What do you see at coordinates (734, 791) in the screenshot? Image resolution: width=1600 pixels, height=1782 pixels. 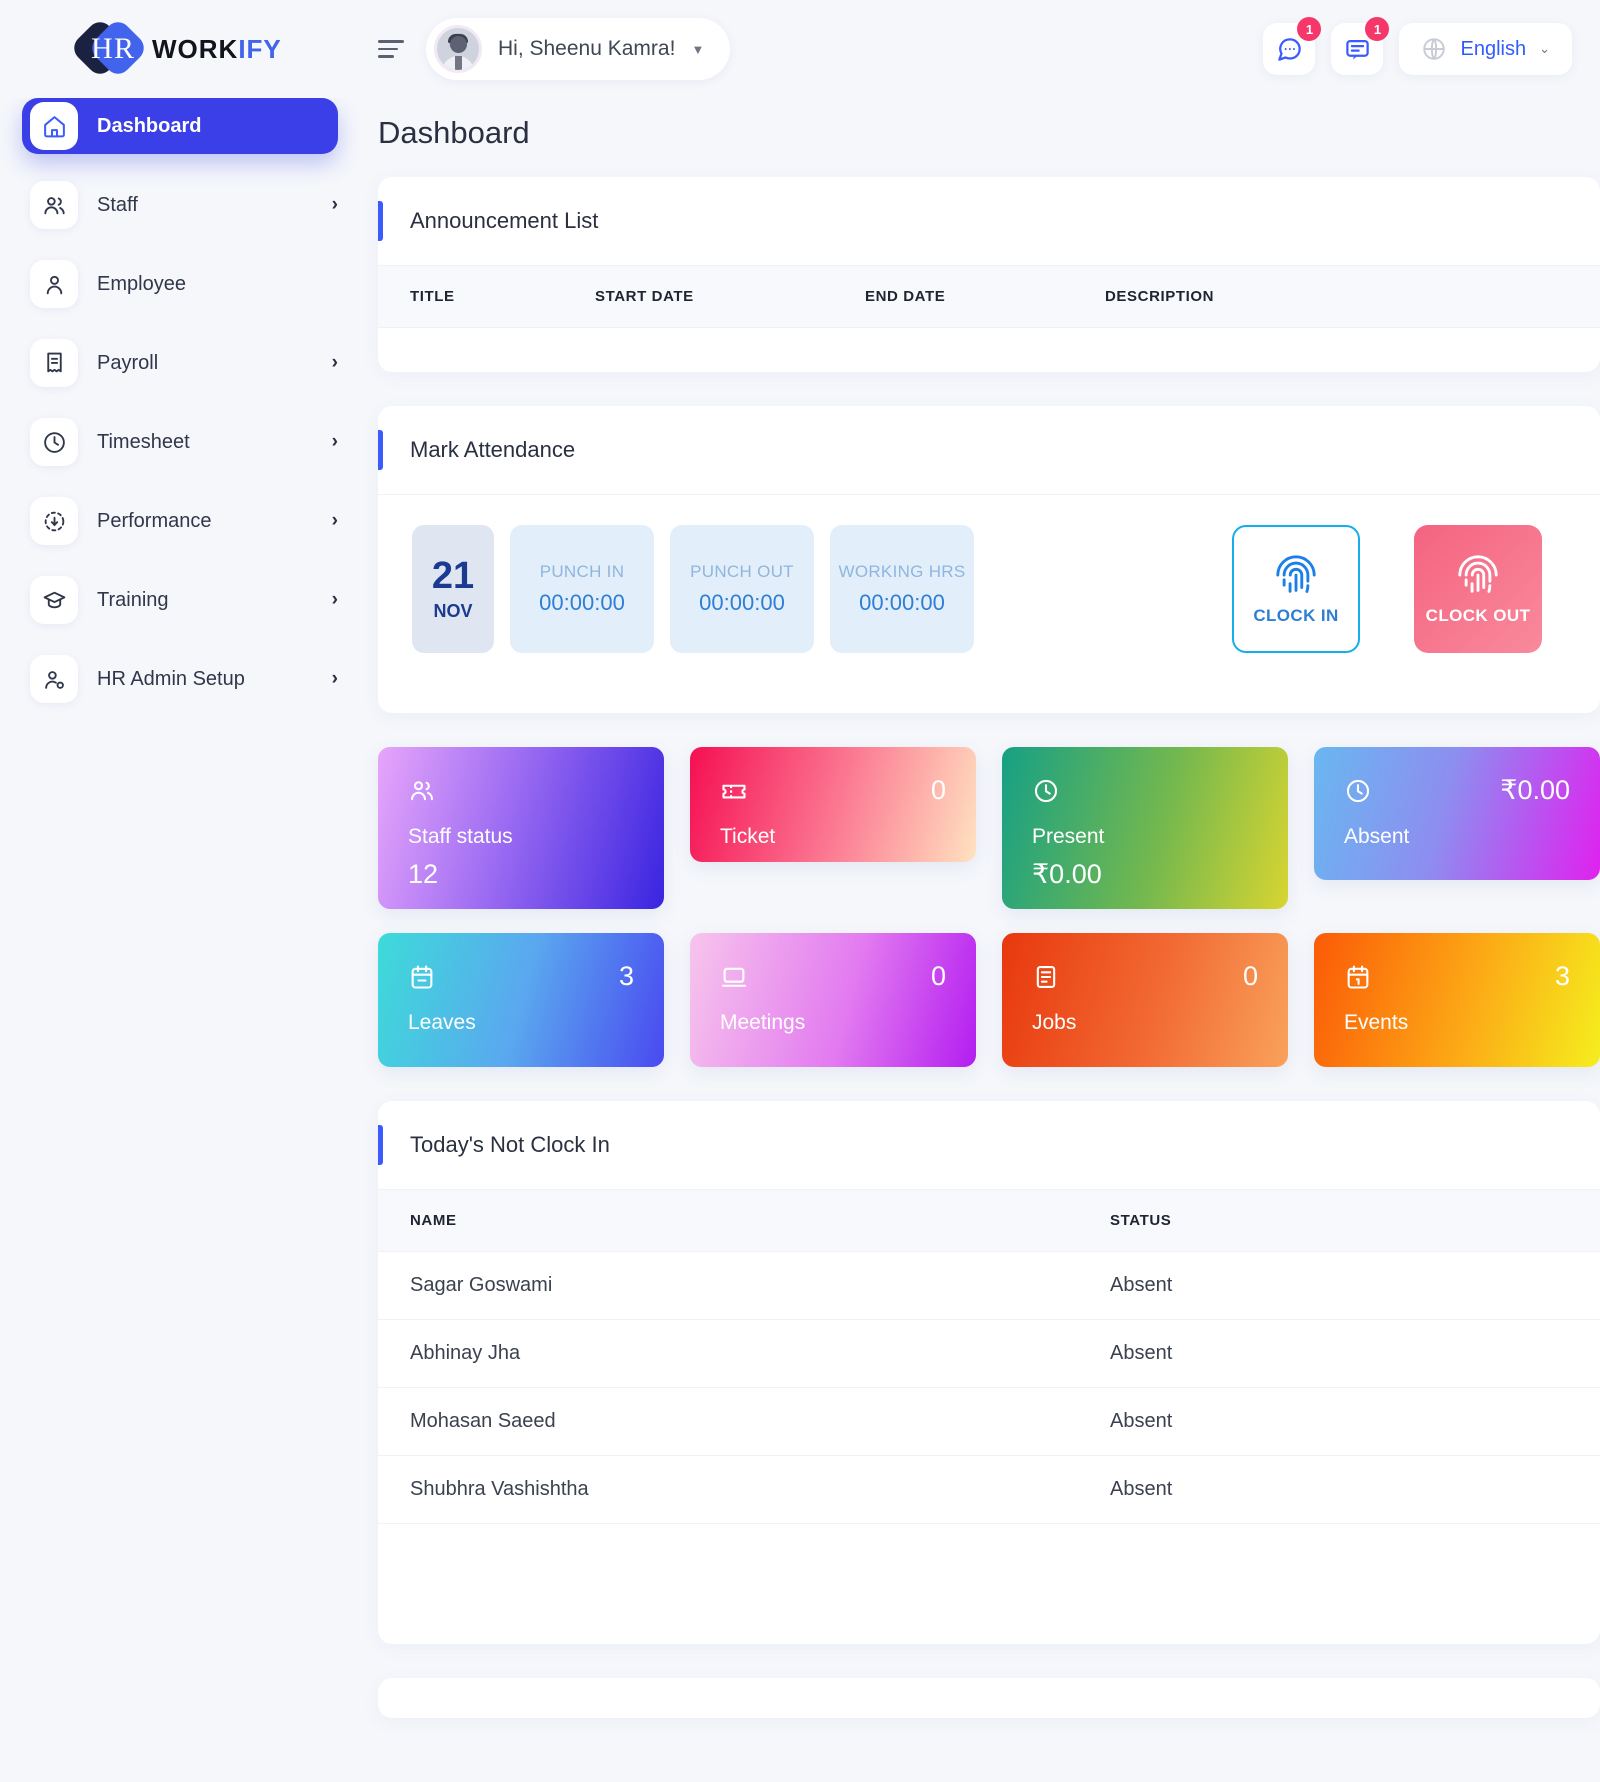 I see `ticket-icon` at bounding box center [734, 791].